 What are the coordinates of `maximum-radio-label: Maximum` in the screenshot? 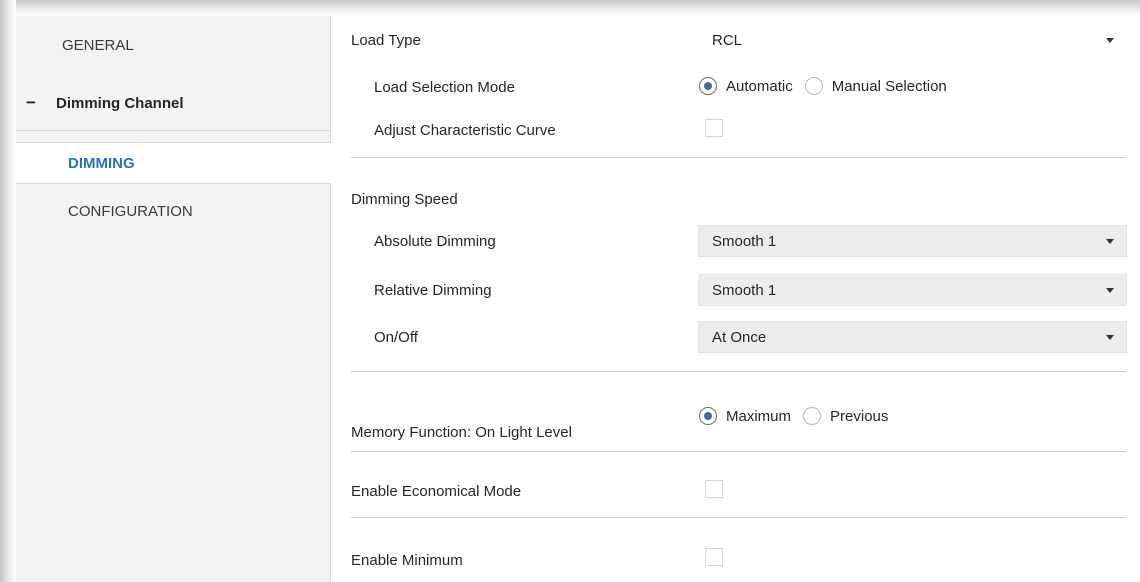 It's located at (758, 416).